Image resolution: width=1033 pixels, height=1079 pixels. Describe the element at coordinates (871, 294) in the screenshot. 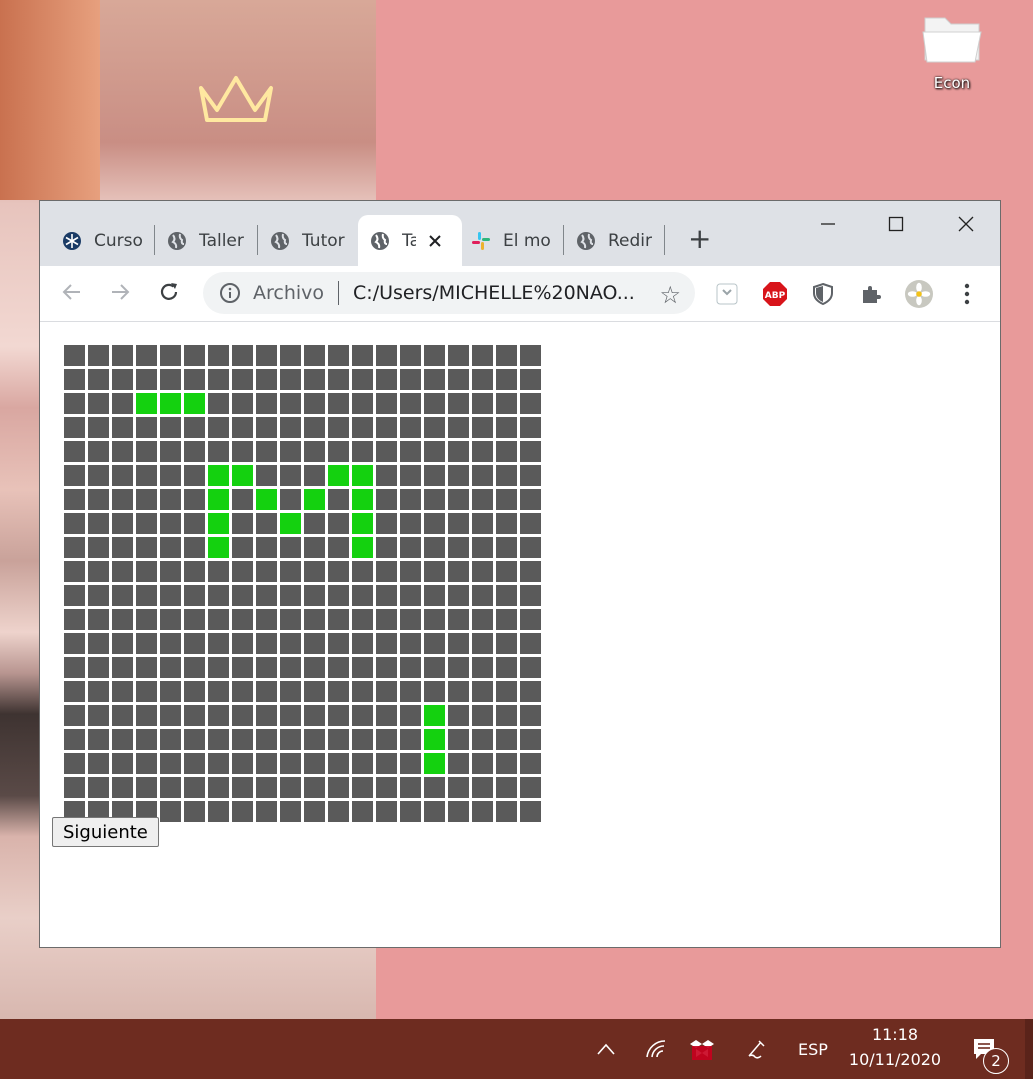

I see `extensions-button` at that location.